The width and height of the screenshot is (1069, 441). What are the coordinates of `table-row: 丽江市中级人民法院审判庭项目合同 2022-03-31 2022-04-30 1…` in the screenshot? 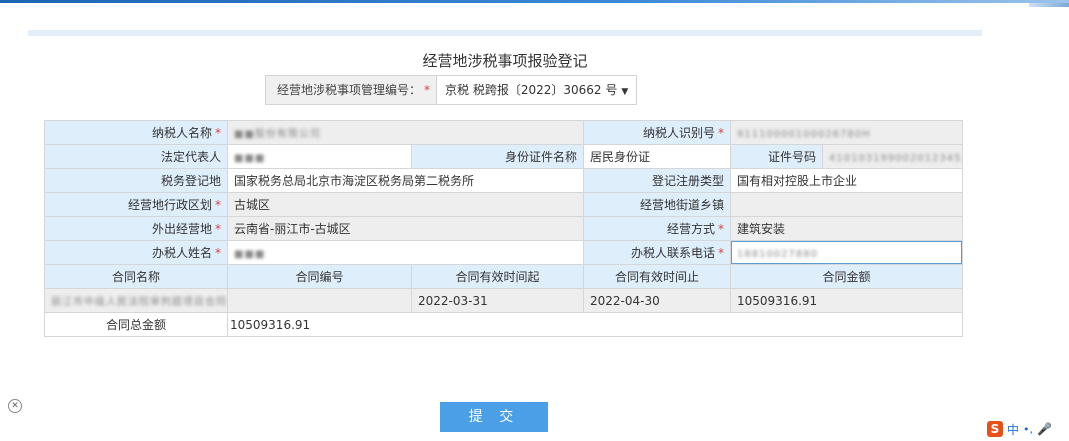 It's located at (503, 300).